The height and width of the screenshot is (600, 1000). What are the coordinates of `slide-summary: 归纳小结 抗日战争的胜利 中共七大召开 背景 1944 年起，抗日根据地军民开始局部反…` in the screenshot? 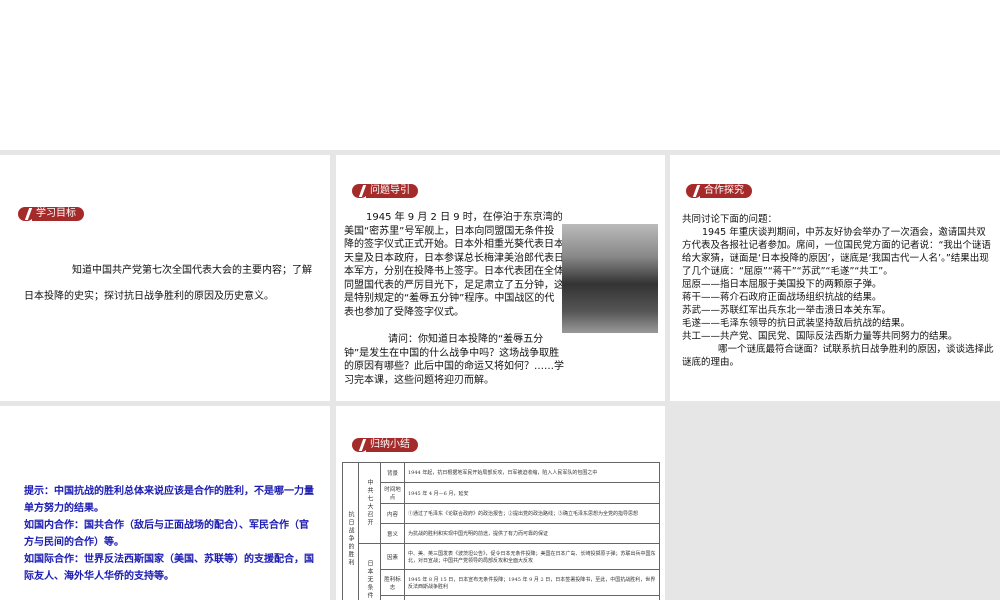 It's located at (500, 503).